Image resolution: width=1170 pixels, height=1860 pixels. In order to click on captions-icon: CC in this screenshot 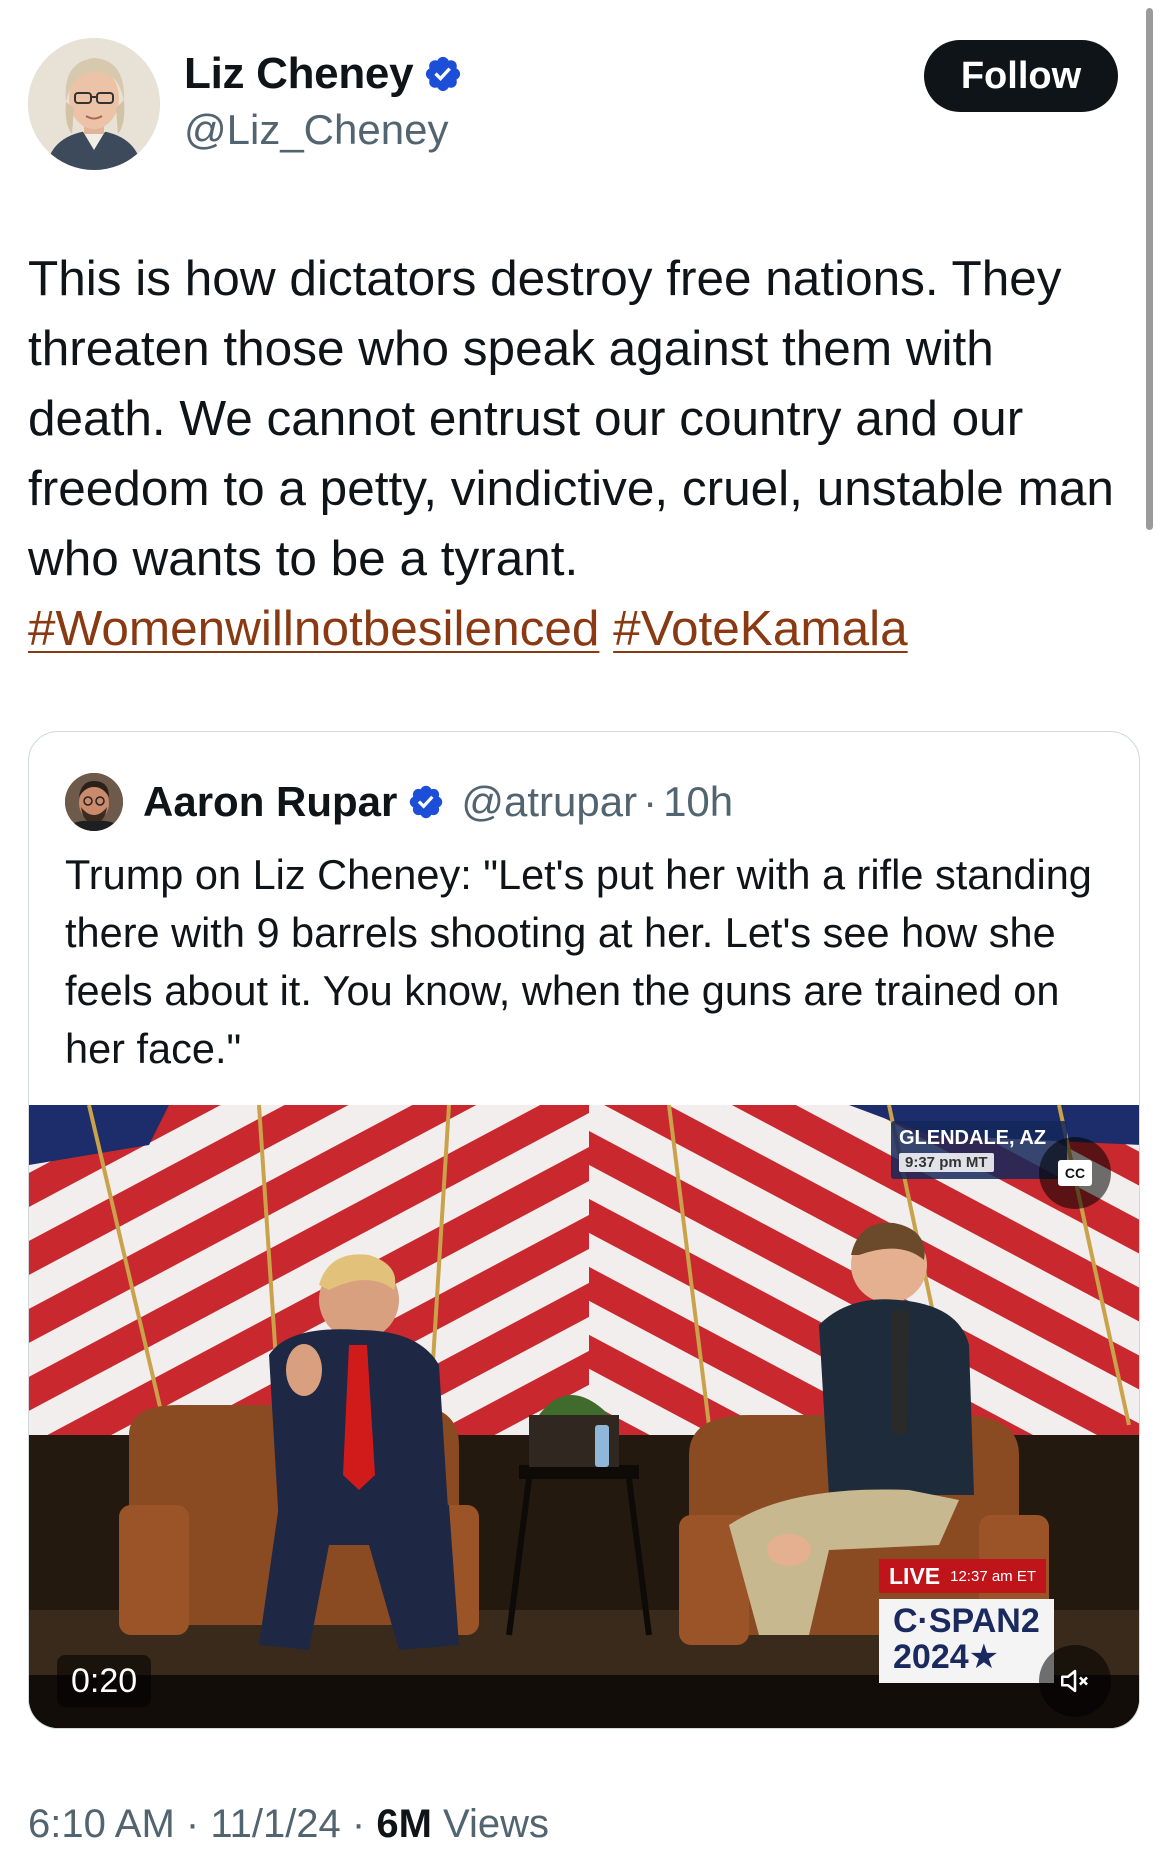, I will do `click(1075, 1173)`.